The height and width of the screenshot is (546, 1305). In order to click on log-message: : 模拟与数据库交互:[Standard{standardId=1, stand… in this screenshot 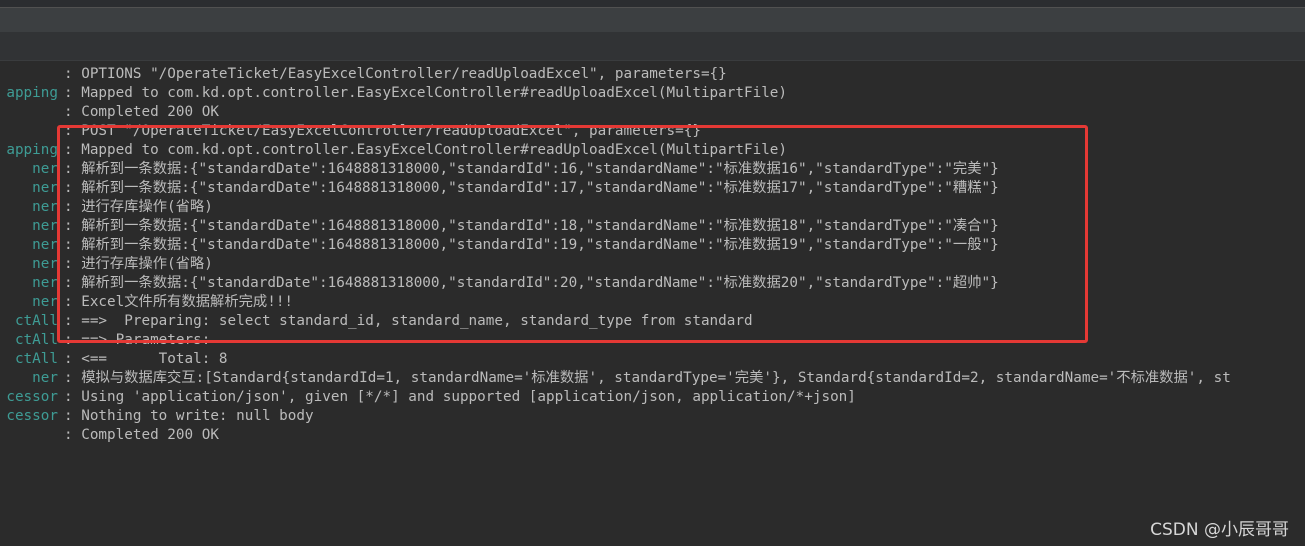, I will do `click(647, 378)`.